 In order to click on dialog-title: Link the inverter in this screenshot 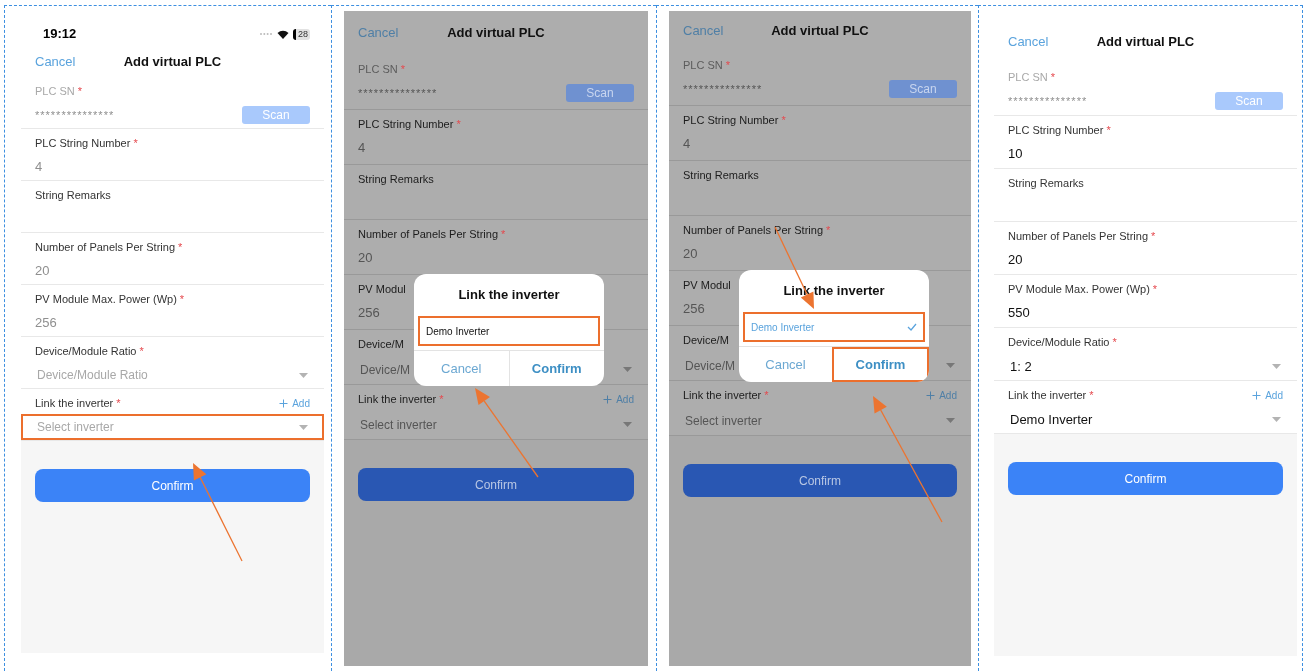, I will do `click(509, 295)`.